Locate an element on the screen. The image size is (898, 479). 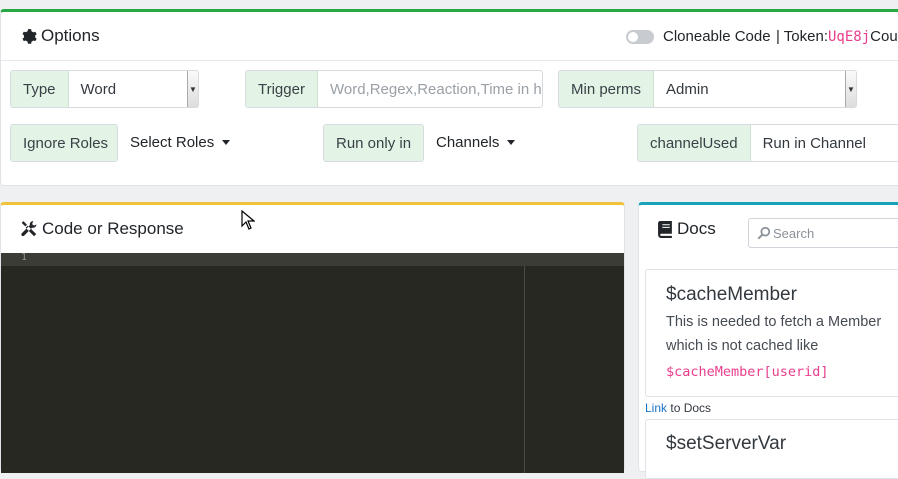
book-icon is located at coordinates (665, 229).